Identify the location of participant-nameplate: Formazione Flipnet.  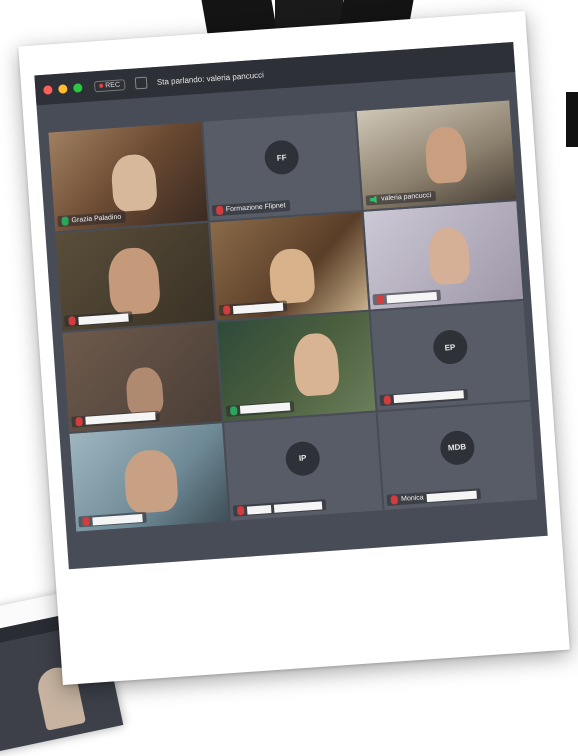
(250, 207).